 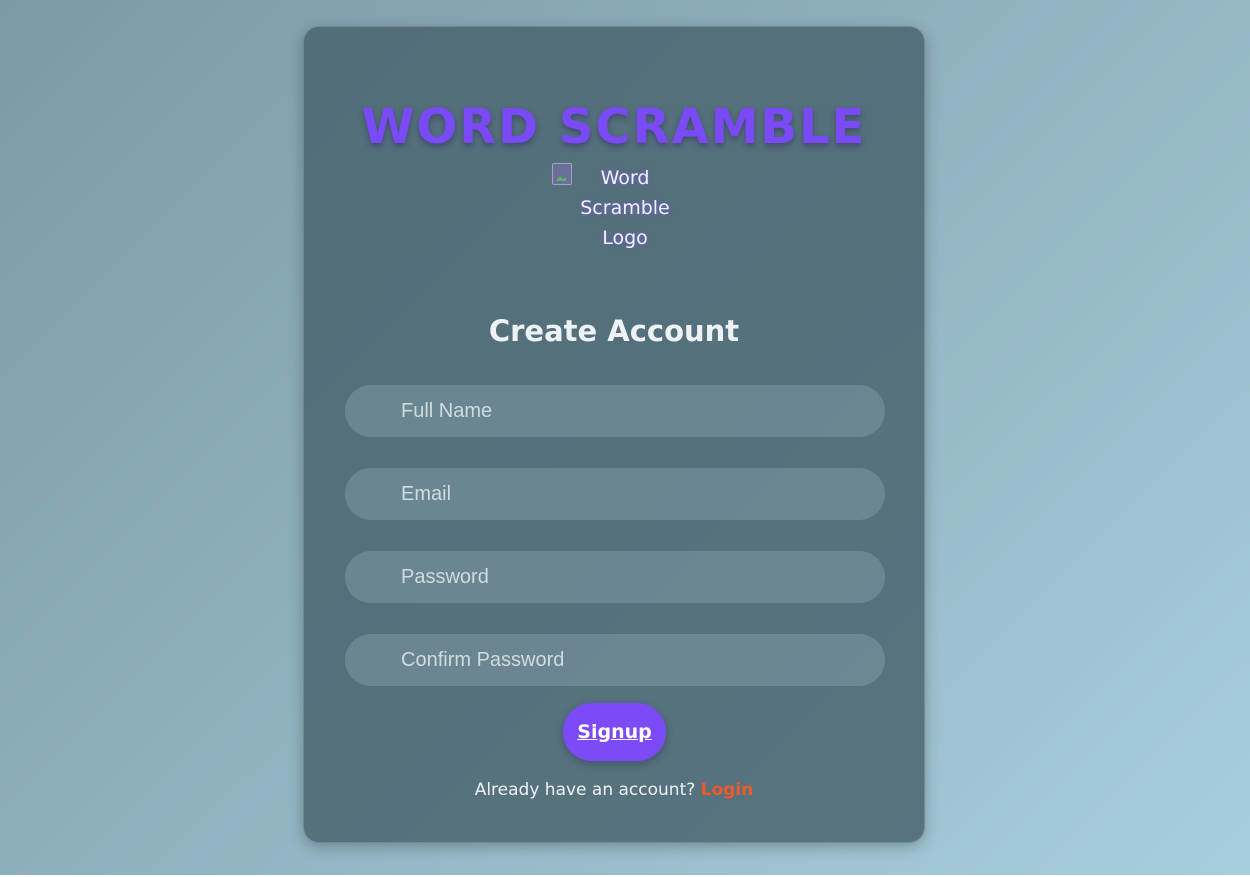 What do you see at coordinates (615, 577) in the screenshot?
I see `password-input` at bounding box center [615, 577].